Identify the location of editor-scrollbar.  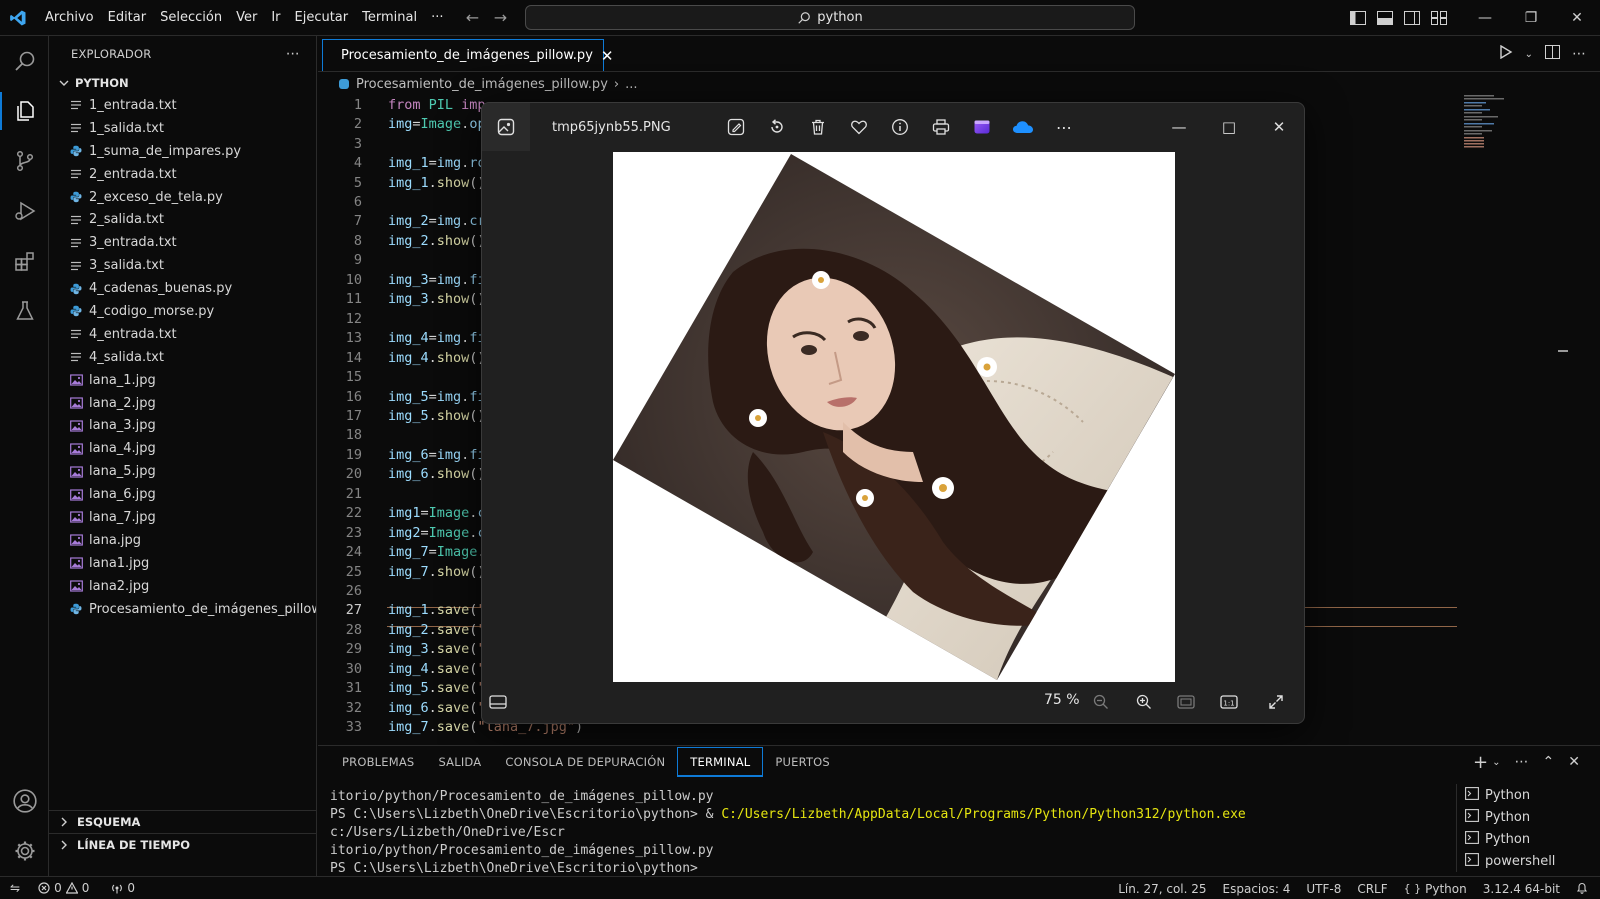
(1562, 420).